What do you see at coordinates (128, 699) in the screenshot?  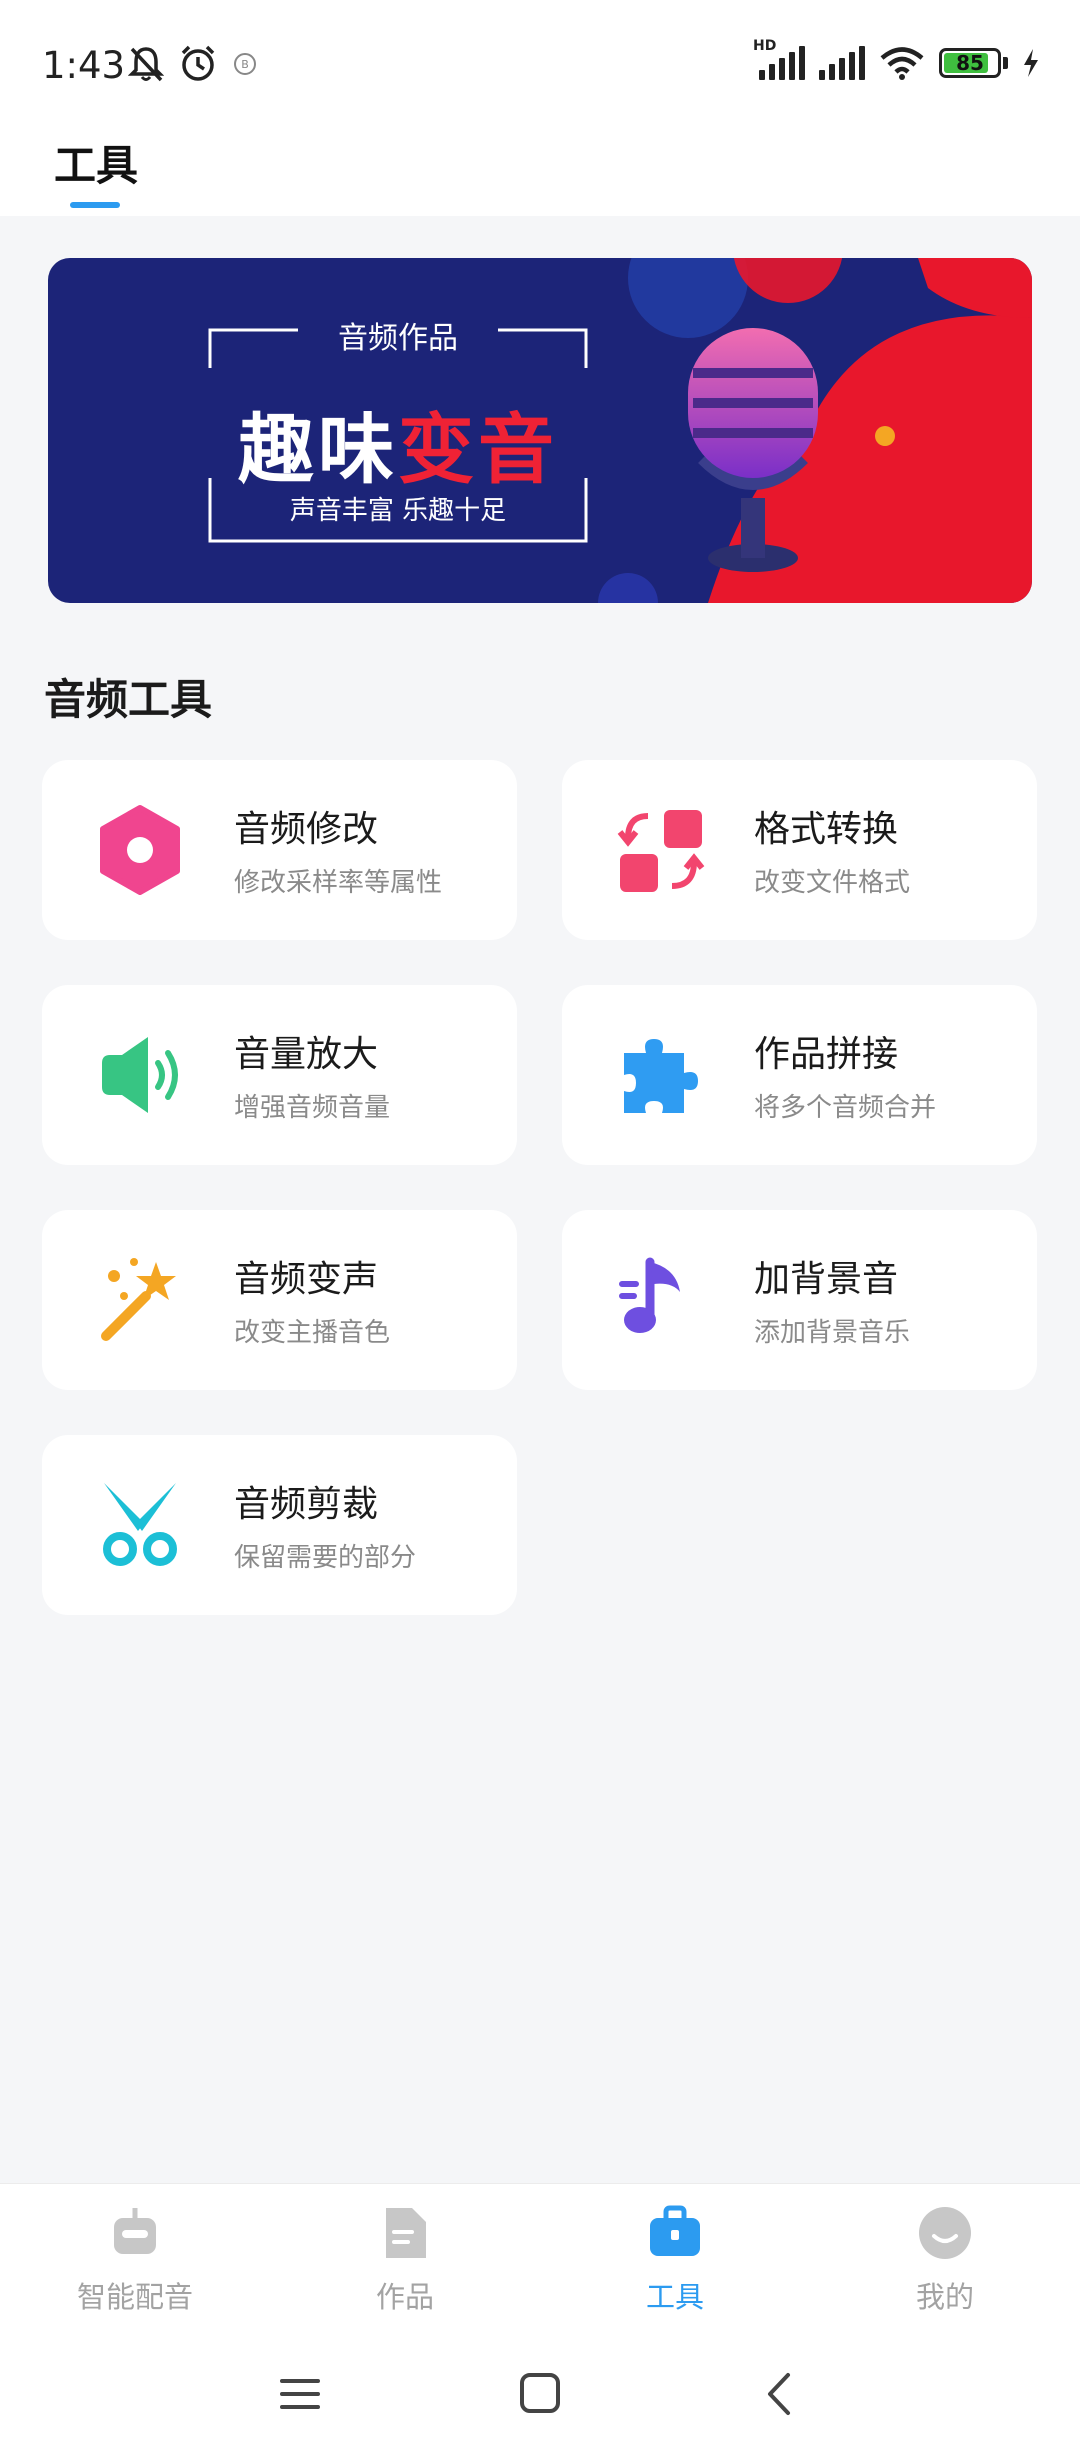 I see `section-title: 音频工具` at bounding box center [128, 699].